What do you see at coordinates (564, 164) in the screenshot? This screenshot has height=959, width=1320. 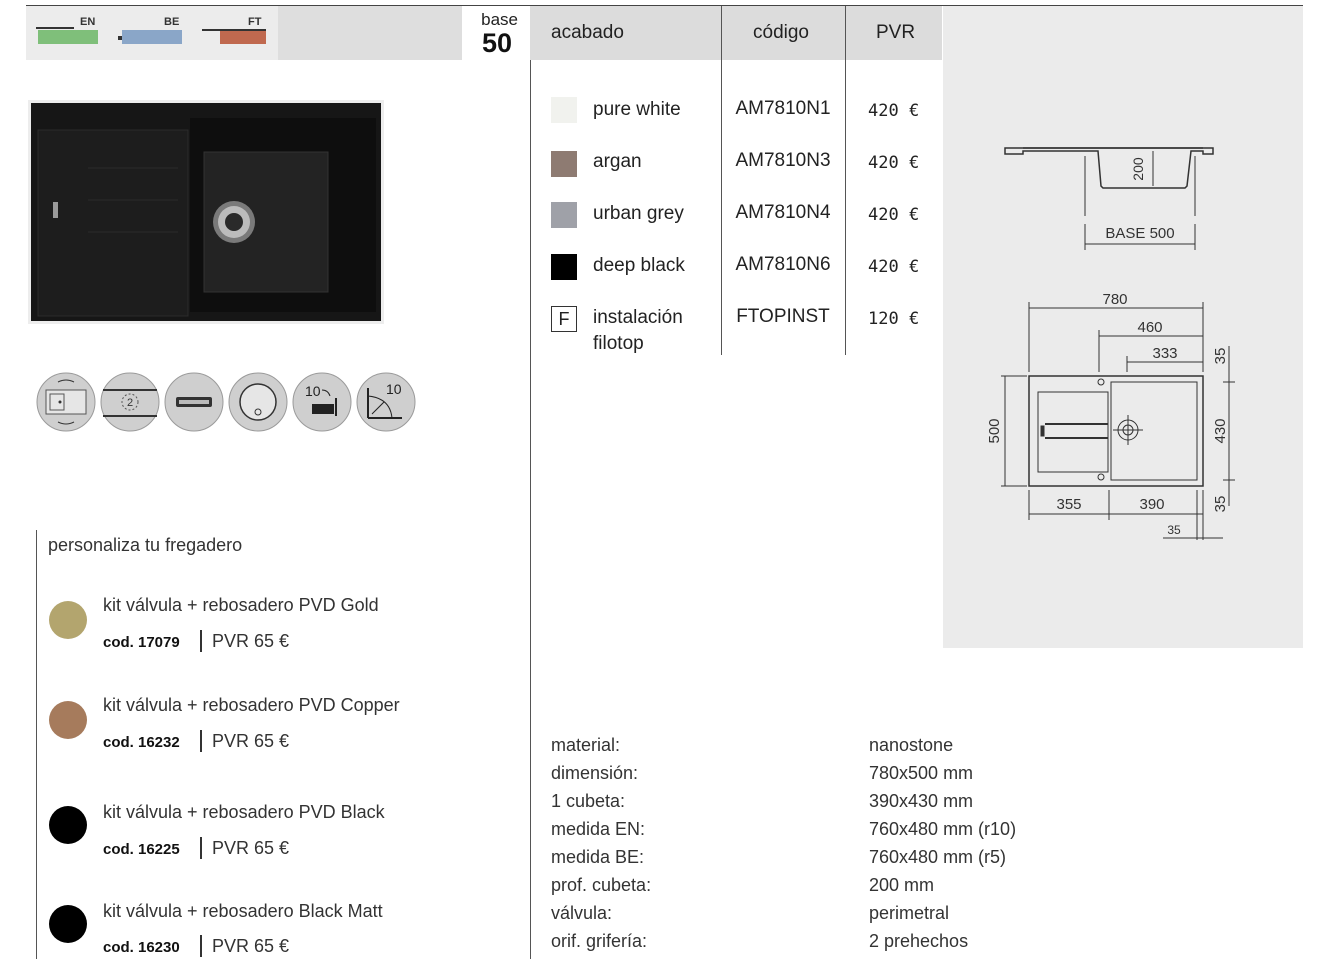 I see `swatch-argan` at bounding box center [564, 164].